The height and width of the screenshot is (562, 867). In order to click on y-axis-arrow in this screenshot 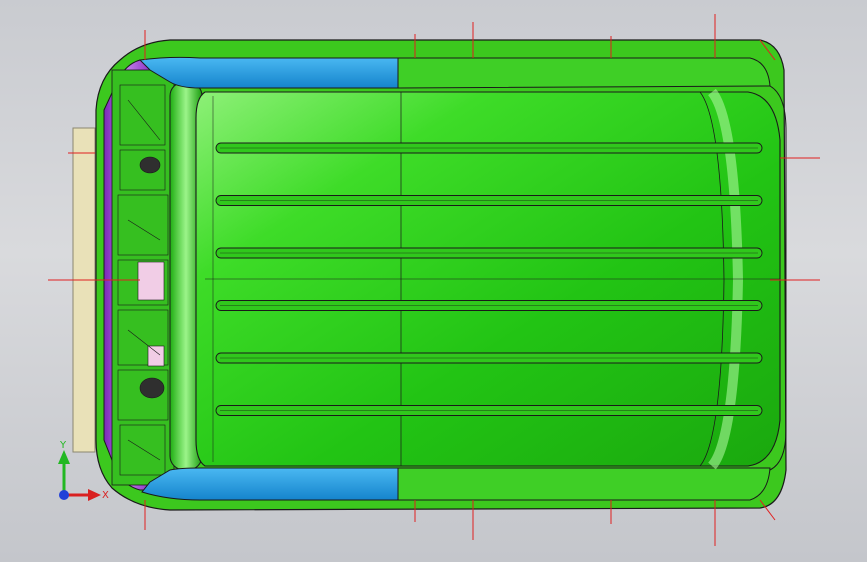, I will do `click(64, 457)`.